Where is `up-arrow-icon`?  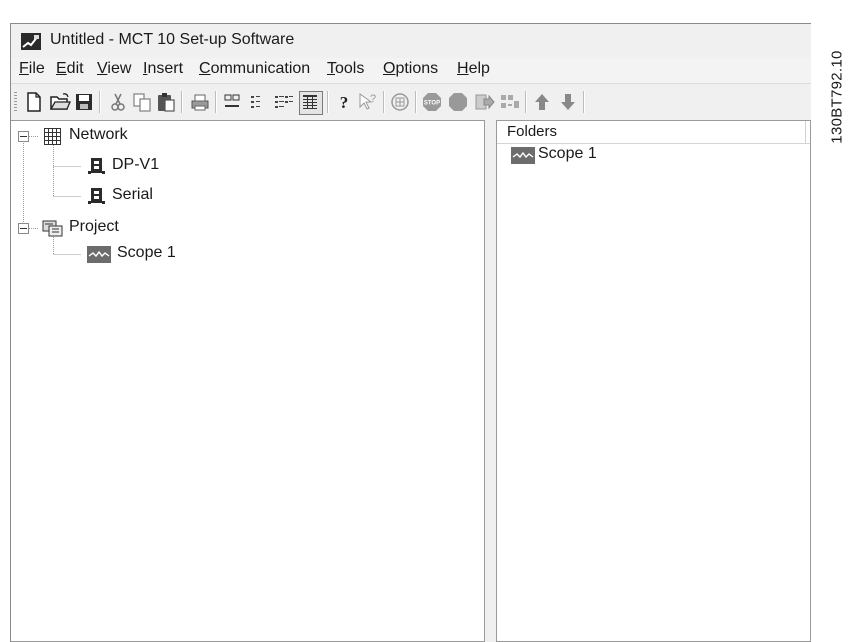 up-arrow-icon is located at coordinates (542, 102).